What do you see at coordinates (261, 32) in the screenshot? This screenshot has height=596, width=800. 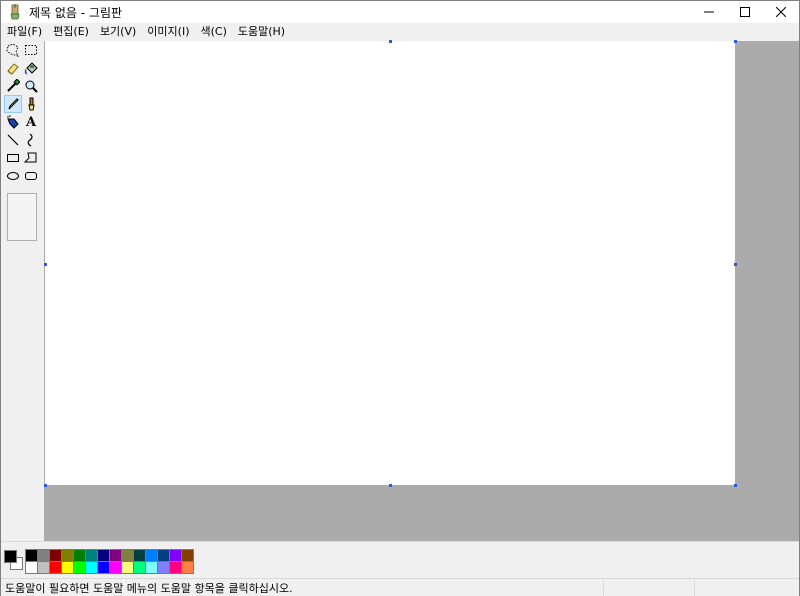 I see `menu-help: 도움말(H)` at bounding box center [261, 32].